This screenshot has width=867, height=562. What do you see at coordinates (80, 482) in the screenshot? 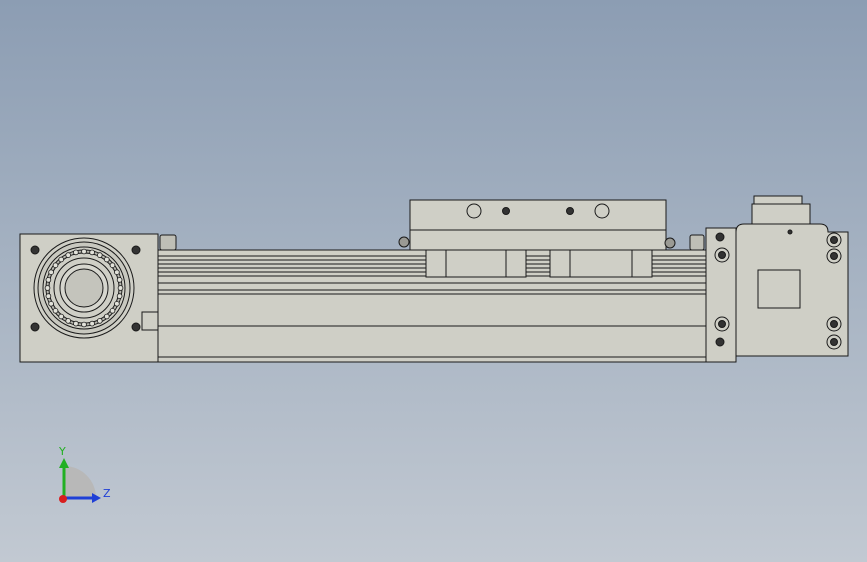
I see `triad-quadrant-shading` at bounding box center [80, 482].